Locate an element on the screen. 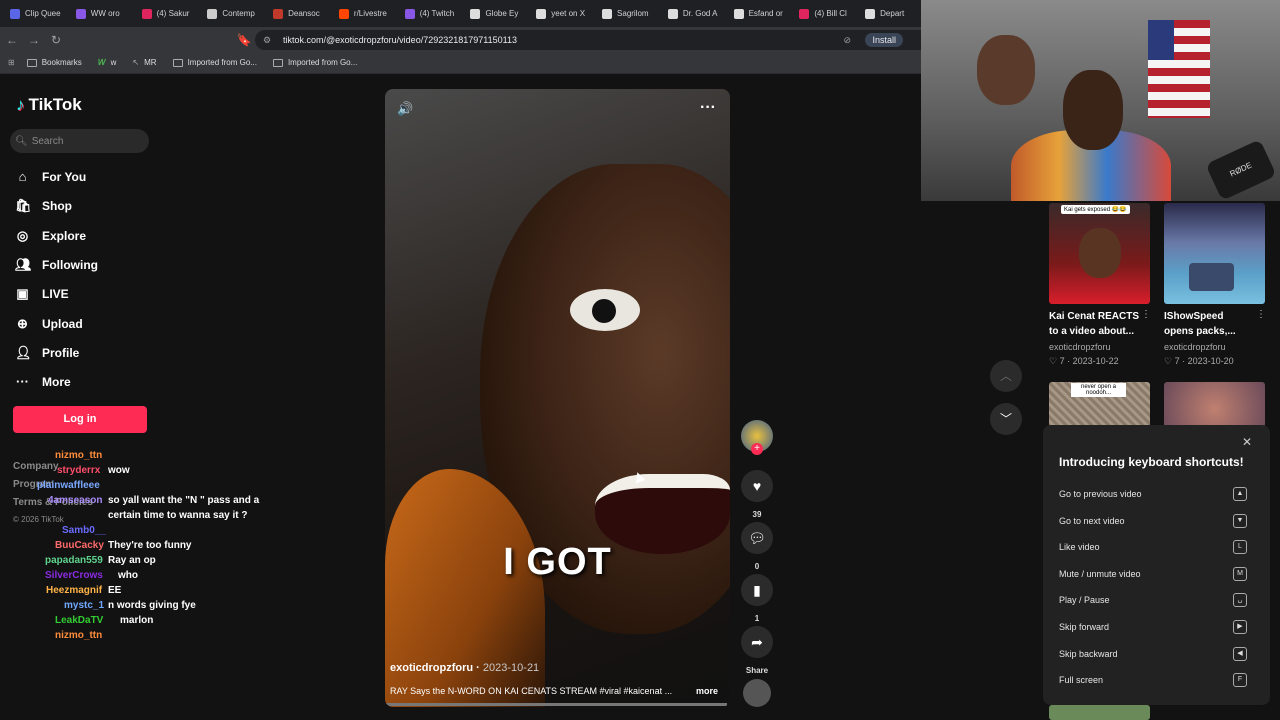  forward-icon: → is located at coordinates (34, 40).